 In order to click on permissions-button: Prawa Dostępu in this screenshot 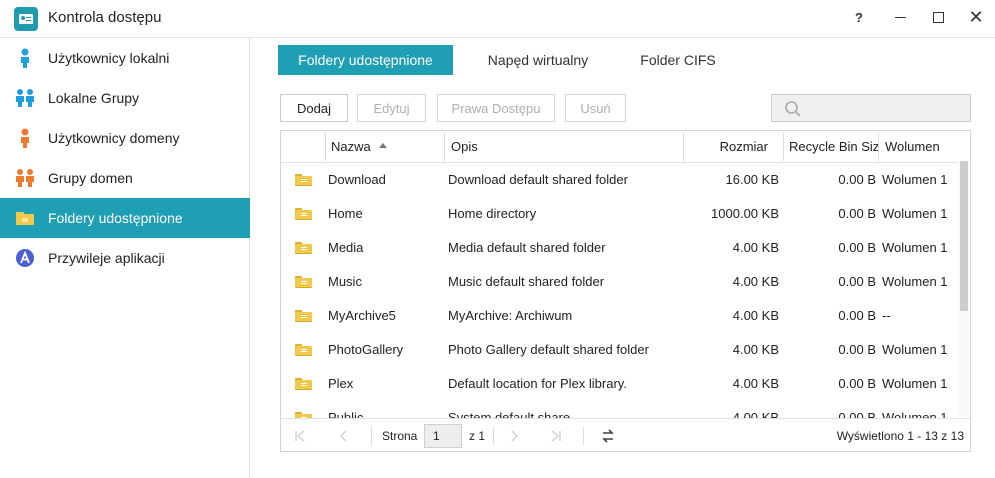, I will do `click(496, 108)`.